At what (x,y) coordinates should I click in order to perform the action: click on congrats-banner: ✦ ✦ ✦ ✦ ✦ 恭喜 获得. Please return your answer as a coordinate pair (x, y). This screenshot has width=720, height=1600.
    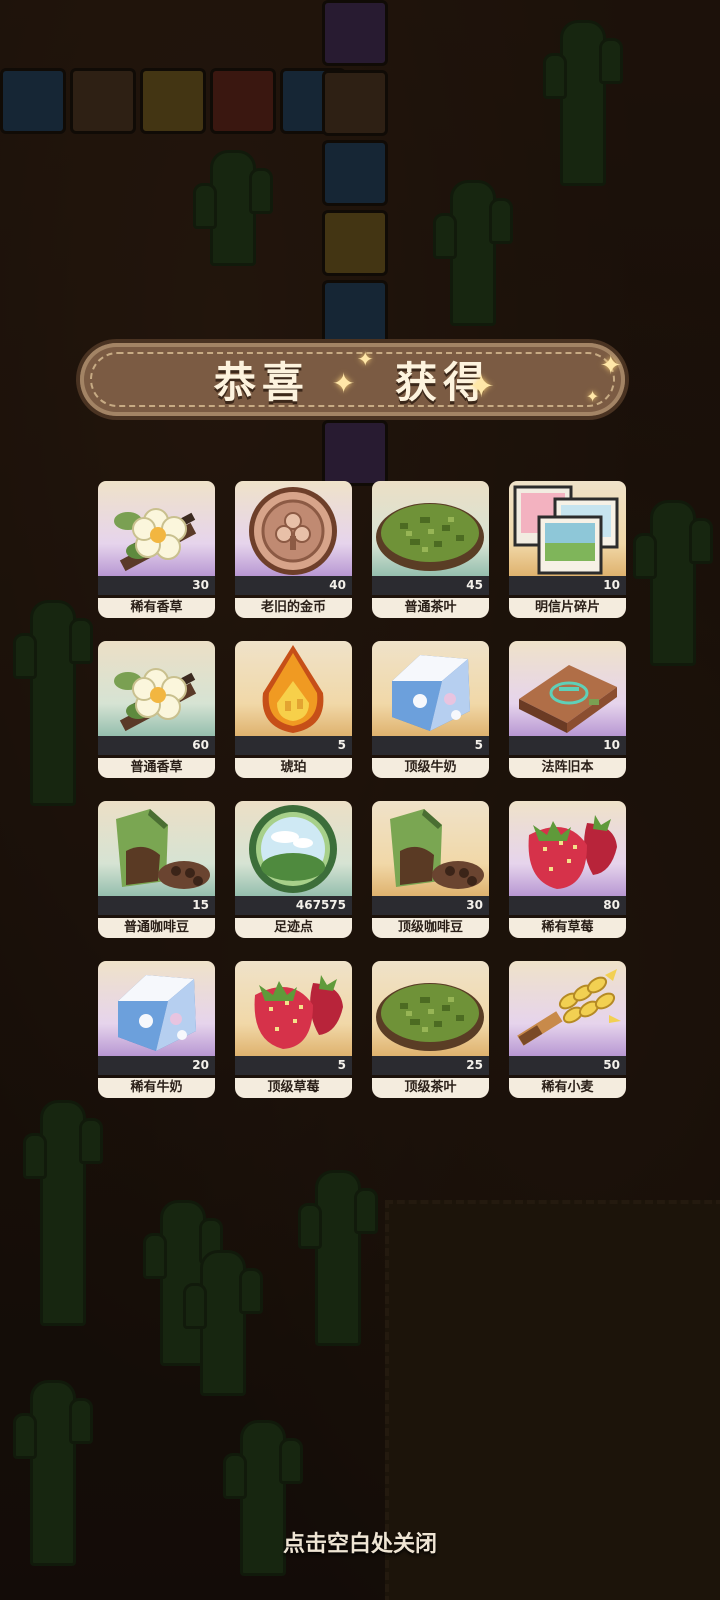
    Looking at the image, I should click on (352, 379).